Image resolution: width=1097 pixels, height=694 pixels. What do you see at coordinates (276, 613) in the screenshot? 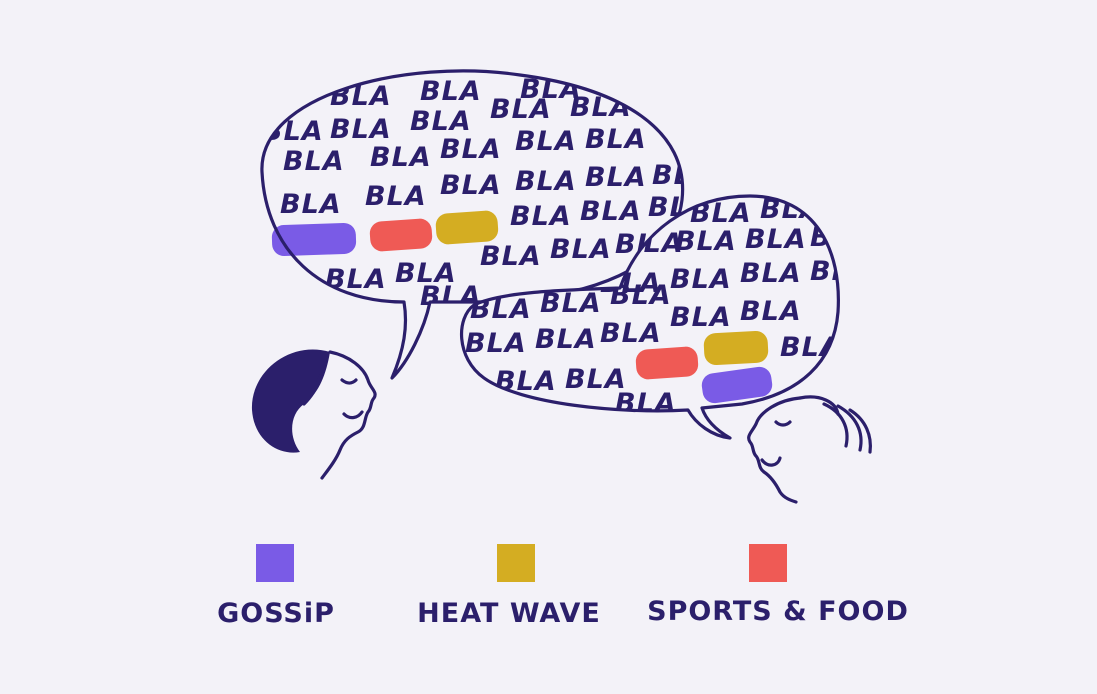
I see `gossip-label: GOSSiP` at bounding box center [276, 613].